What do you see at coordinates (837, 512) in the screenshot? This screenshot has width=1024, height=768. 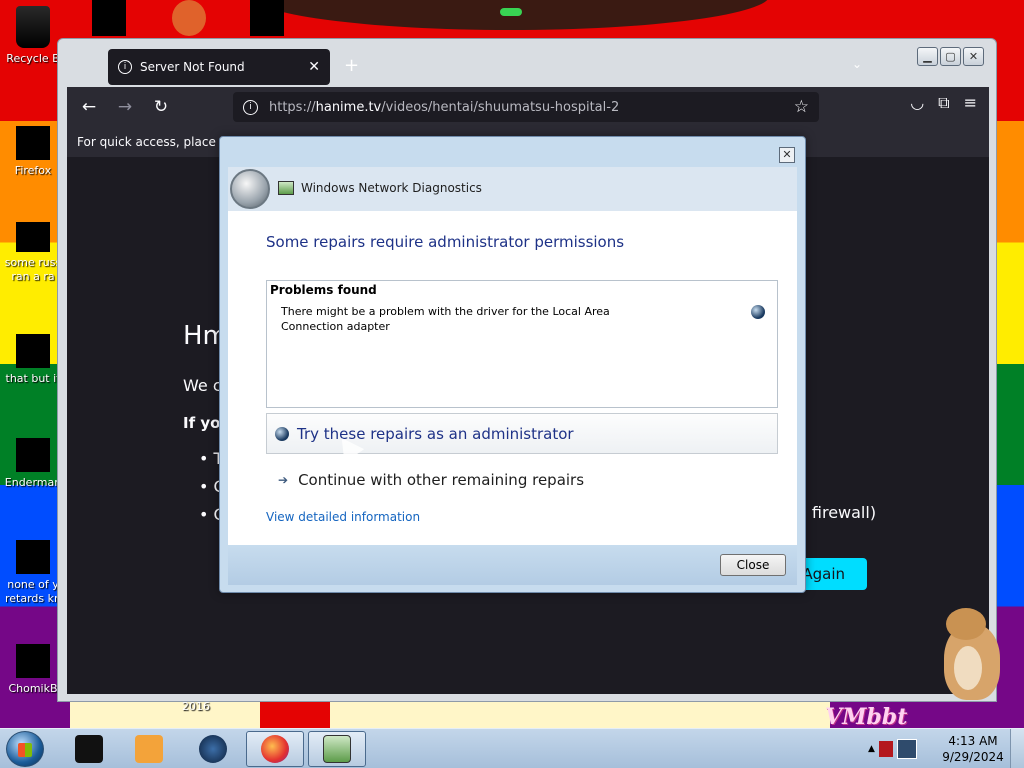 I see `error-firewall-text: a firewall)` at bounding box center [837, 512].